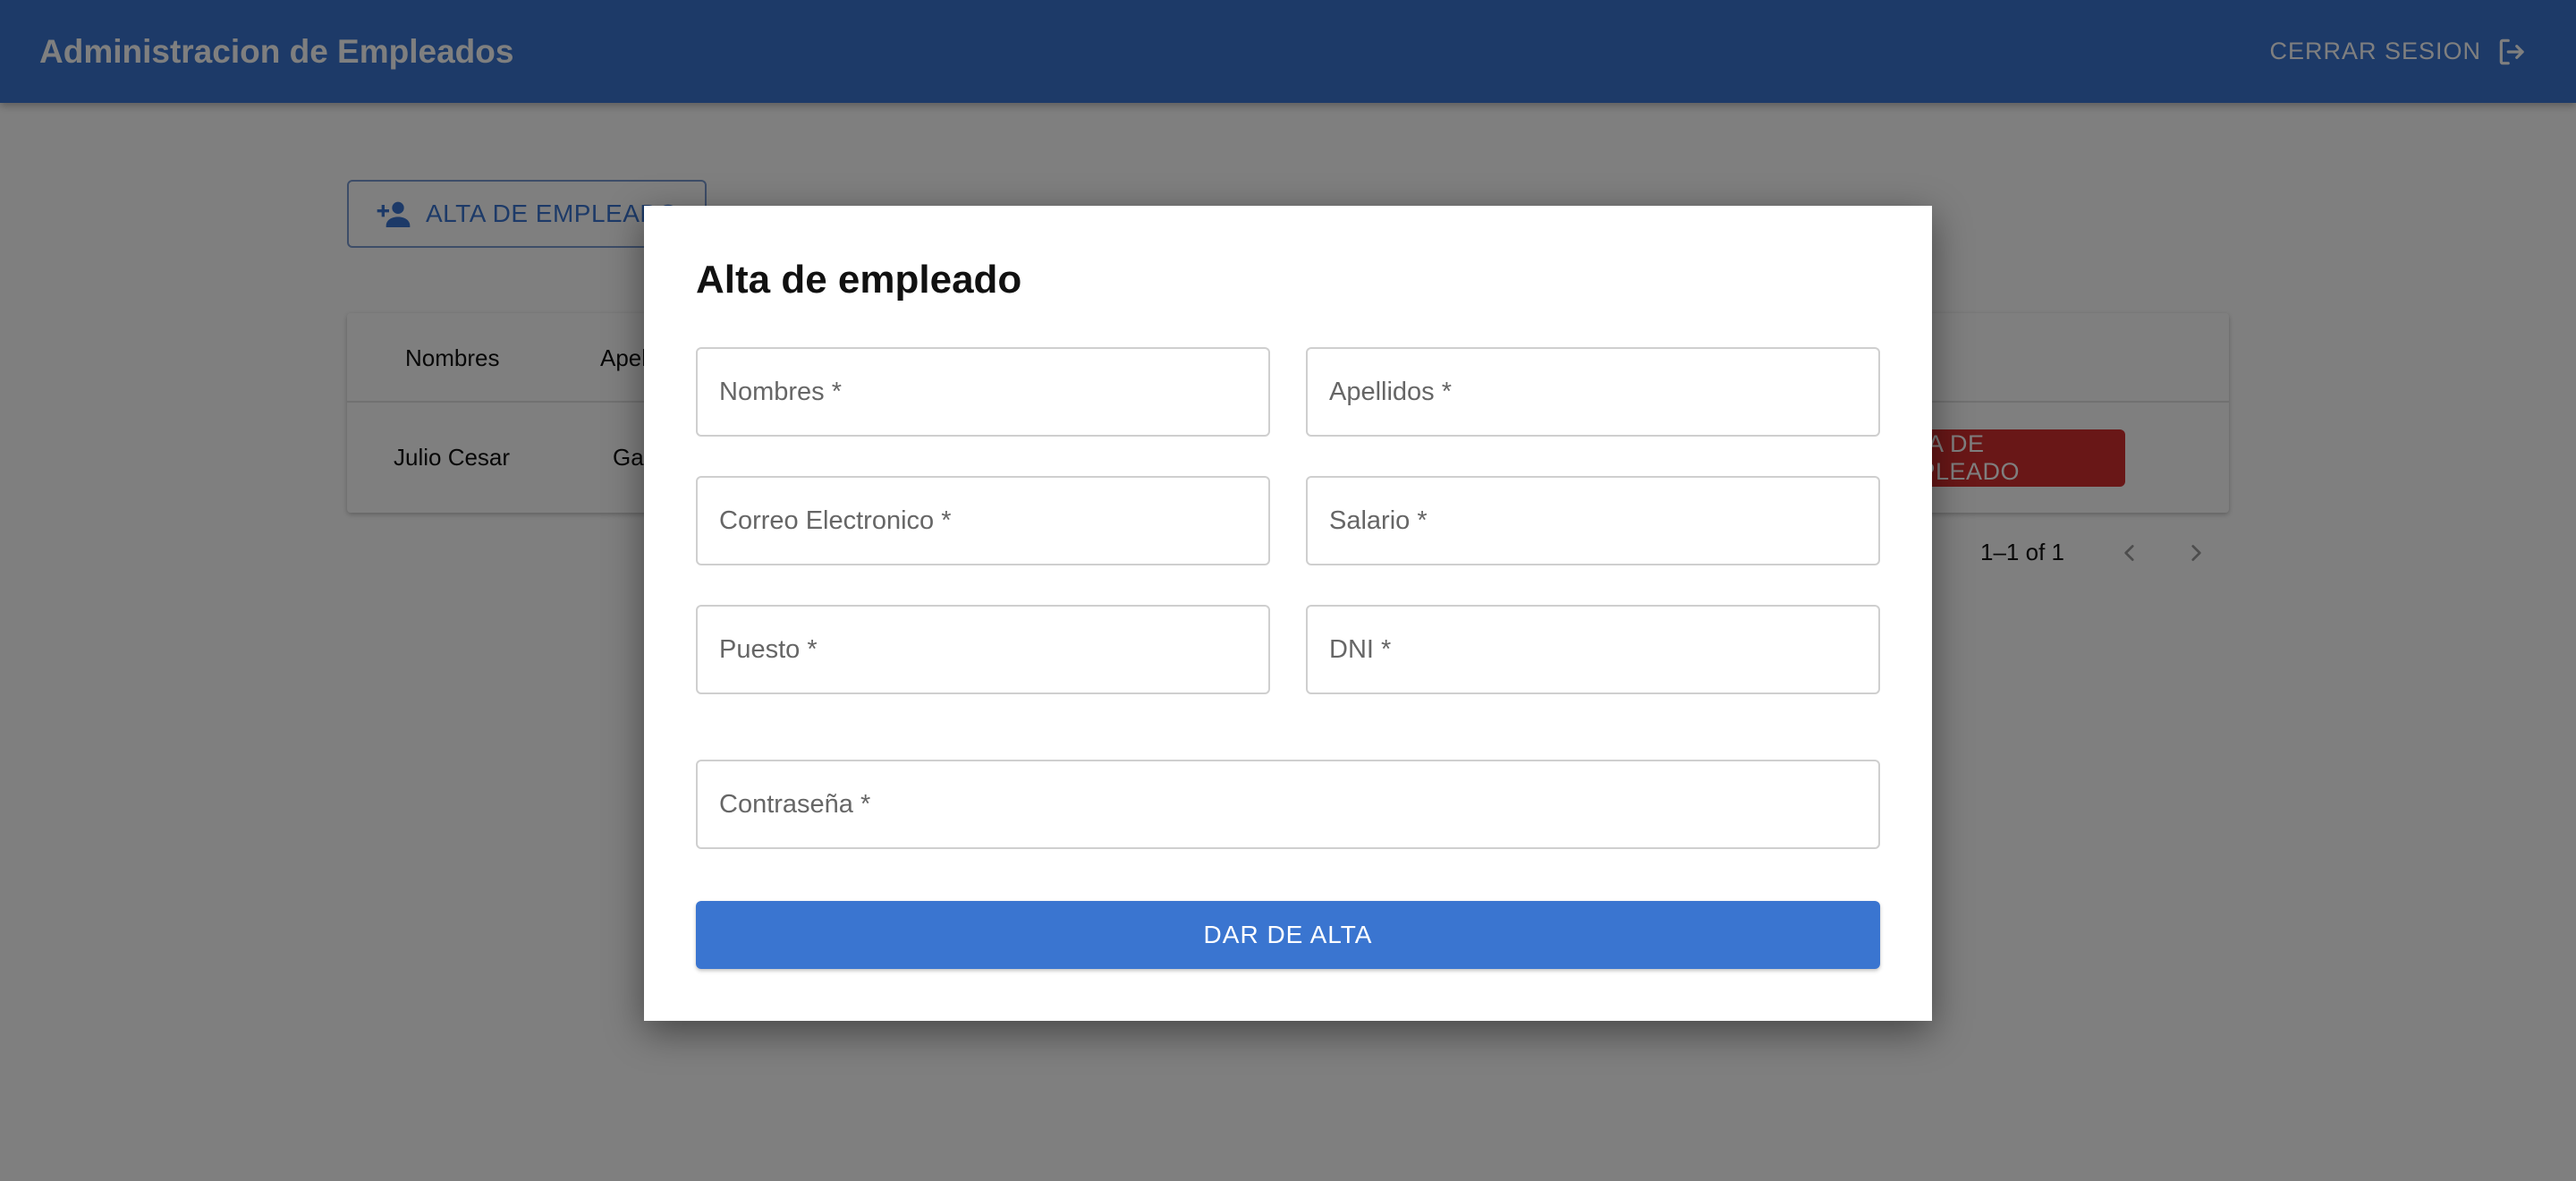  Describe the element at coordinates (1593, 520) in the screenshot. I see `salario-field: Salario *` at that location.